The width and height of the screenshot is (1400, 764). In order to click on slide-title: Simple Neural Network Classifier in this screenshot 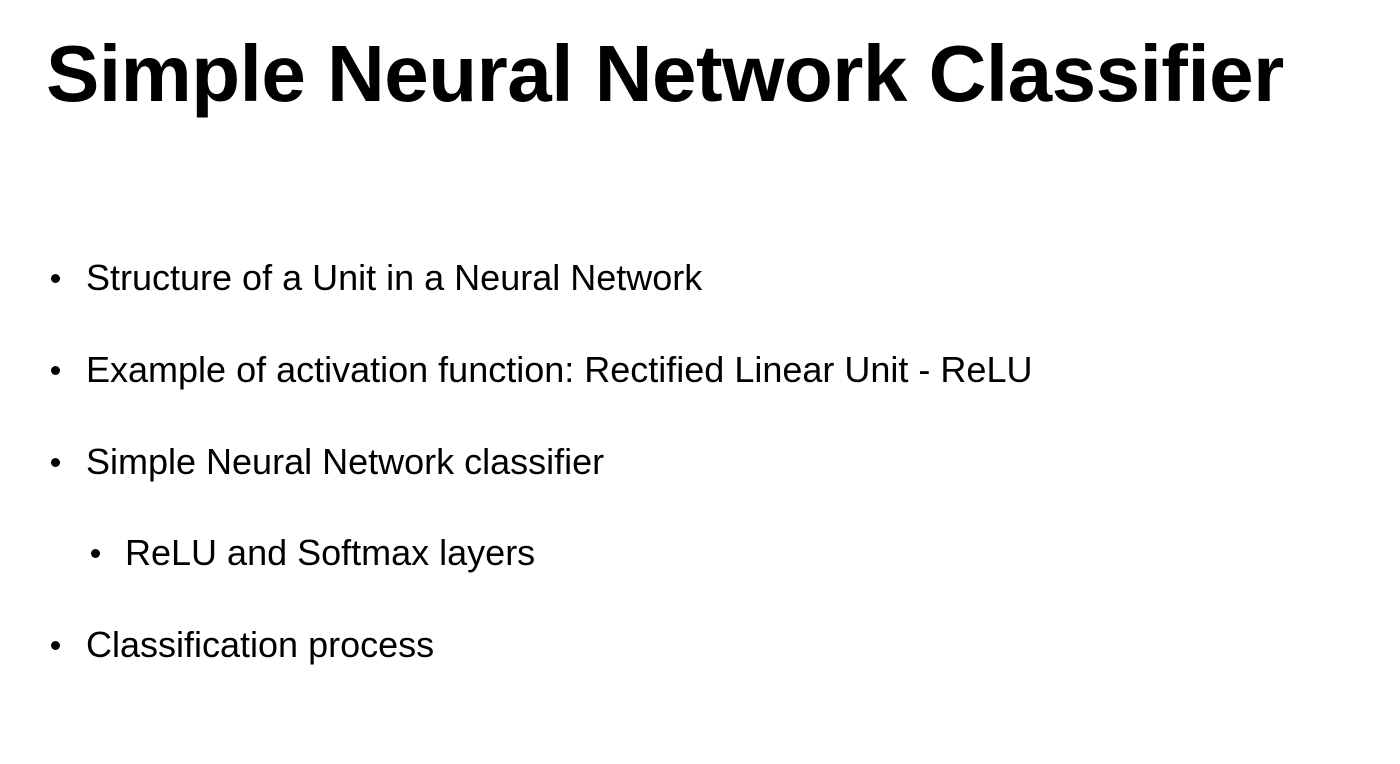, I will do `click(665, 73)`.